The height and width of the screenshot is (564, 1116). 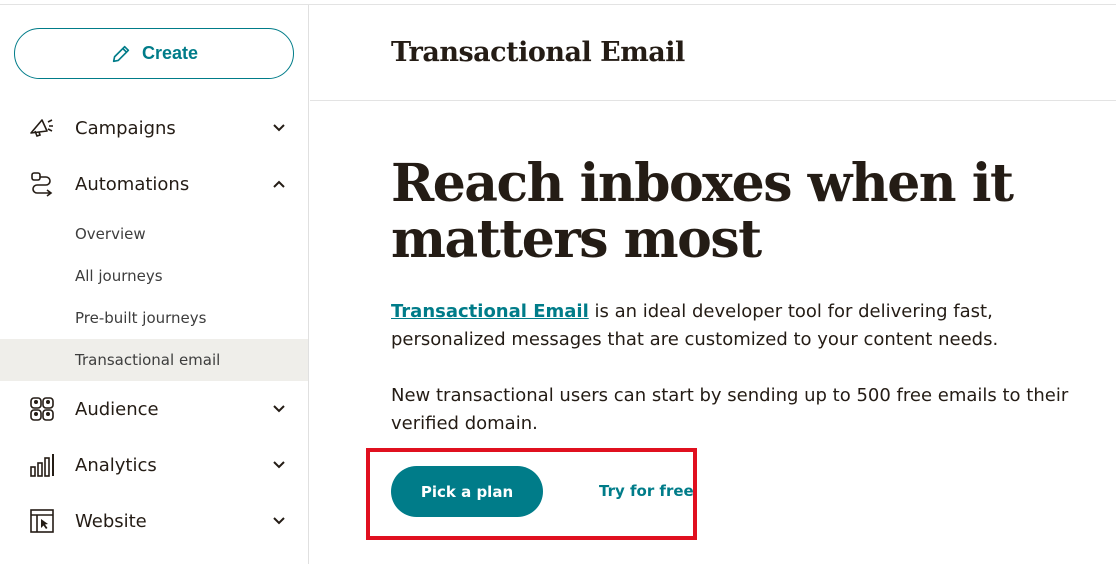 I want to click on sidebar-item-label: Analytics, so click(x=116, y=465).